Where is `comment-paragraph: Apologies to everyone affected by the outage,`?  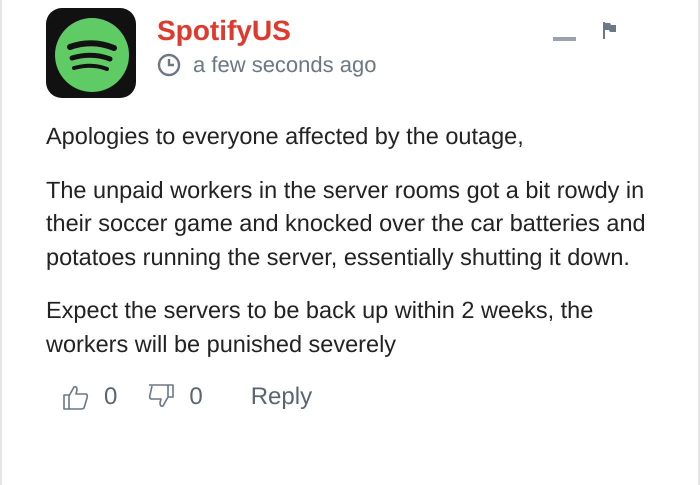 comment-paragraph: Apologies to everyone affected by the outage, is located at coordinates (285, 136).